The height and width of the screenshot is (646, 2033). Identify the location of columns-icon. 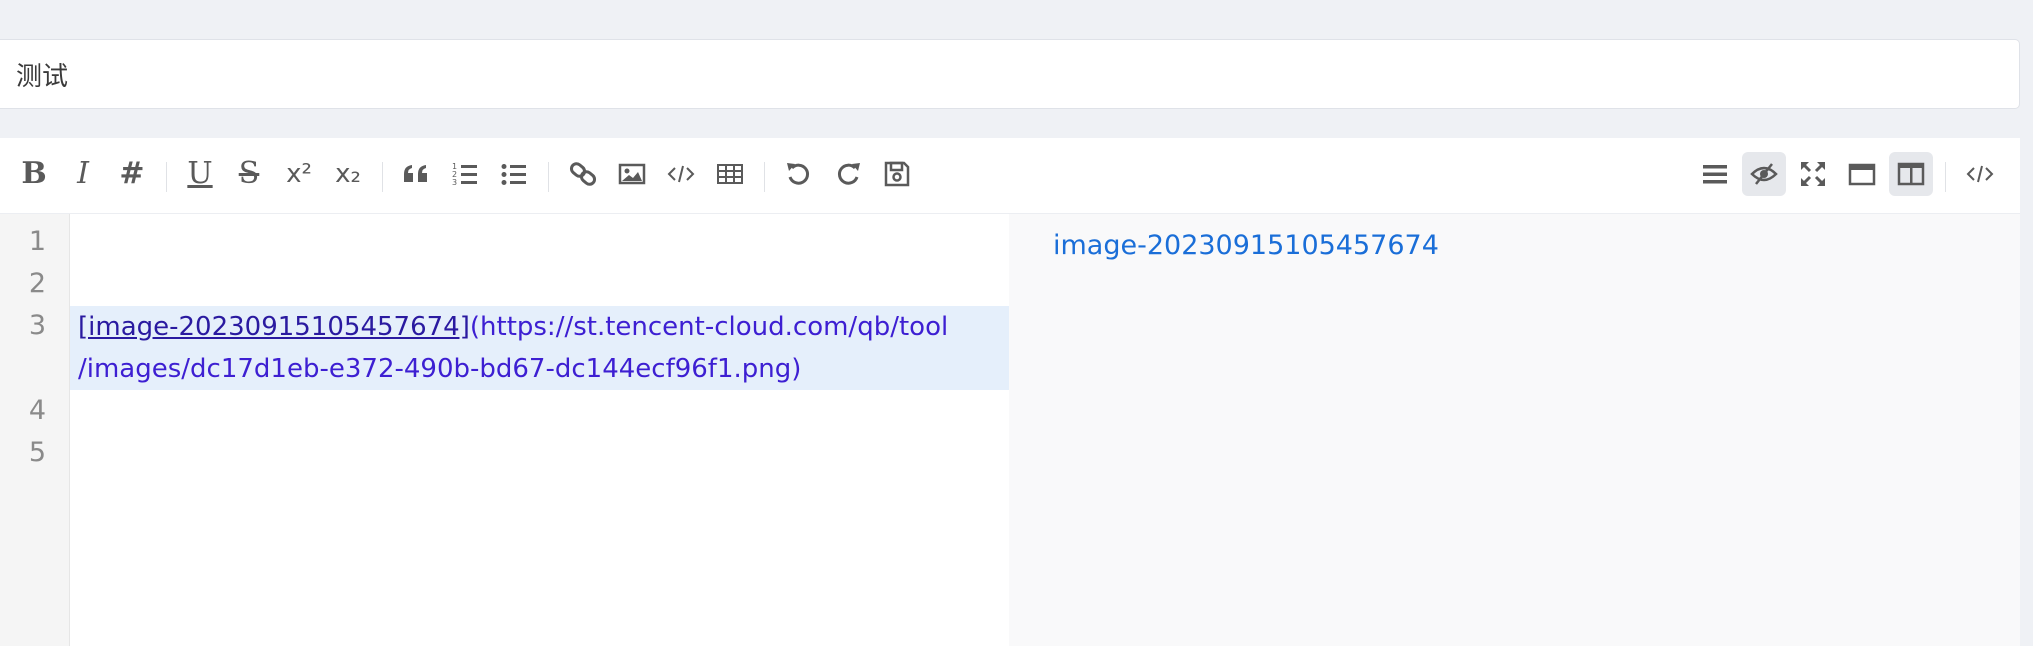
(1911, 174).